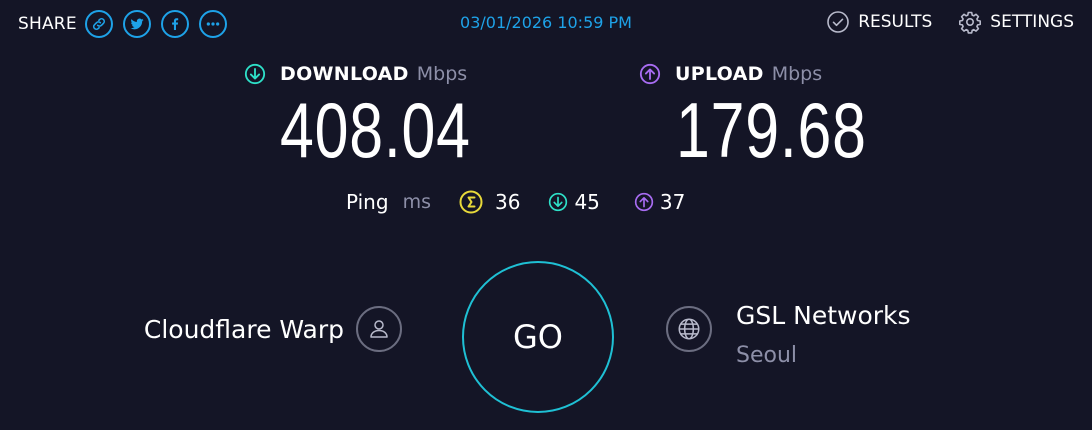  What do you see at coordinates (838, 22) in the screenshot?
I see `check-circle-icon` at bounding box center [838, 22].